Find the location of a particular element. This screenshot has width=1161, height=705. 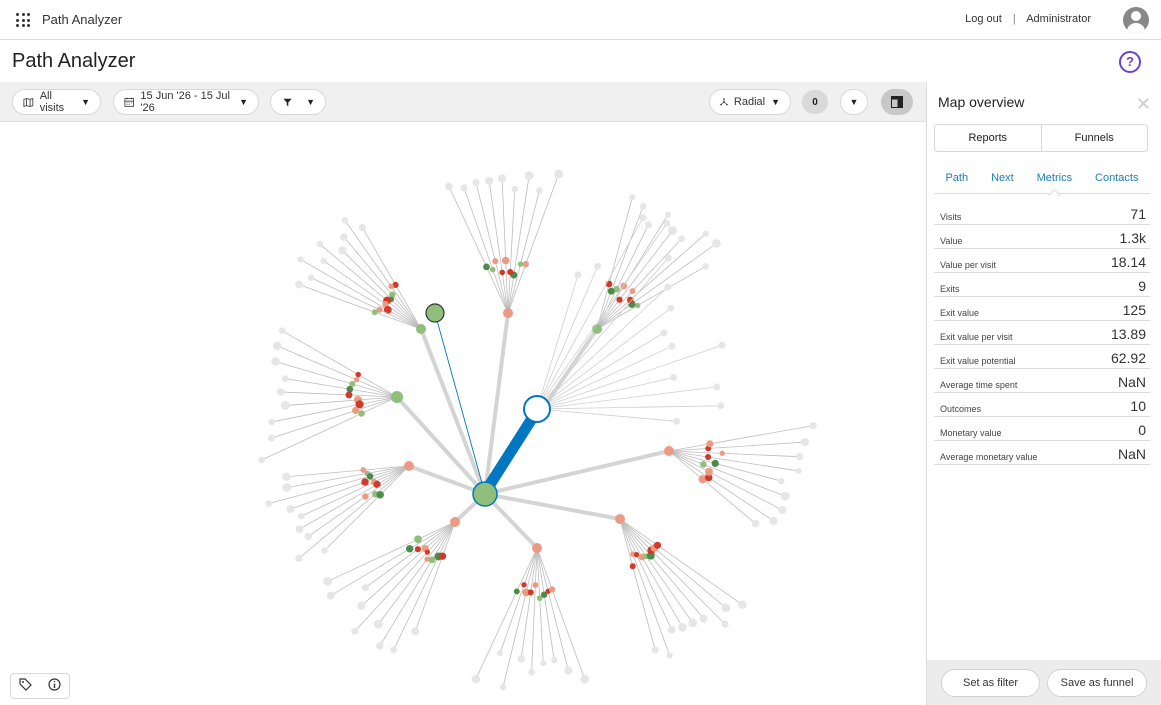

user-name: Administrator is located at coordinates (1058, 19).